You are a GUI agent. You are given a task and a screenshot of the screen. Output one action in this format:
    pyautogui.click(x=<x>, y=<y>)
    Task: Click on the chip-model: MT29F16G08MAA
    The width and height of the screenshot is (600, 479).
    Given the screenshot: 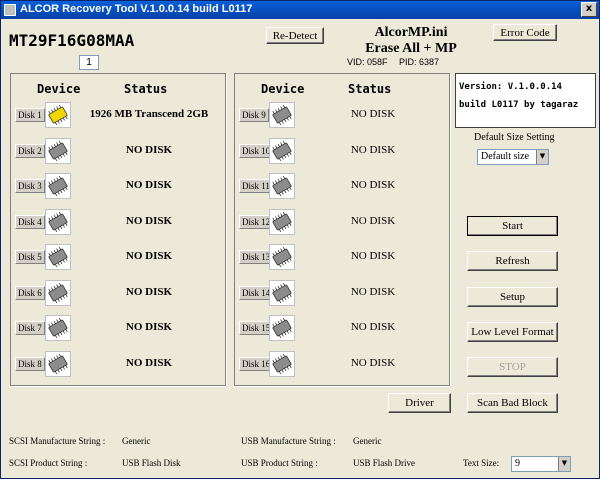 What is the action you would take?
    pyautogui.click(x=72, y=40)
    